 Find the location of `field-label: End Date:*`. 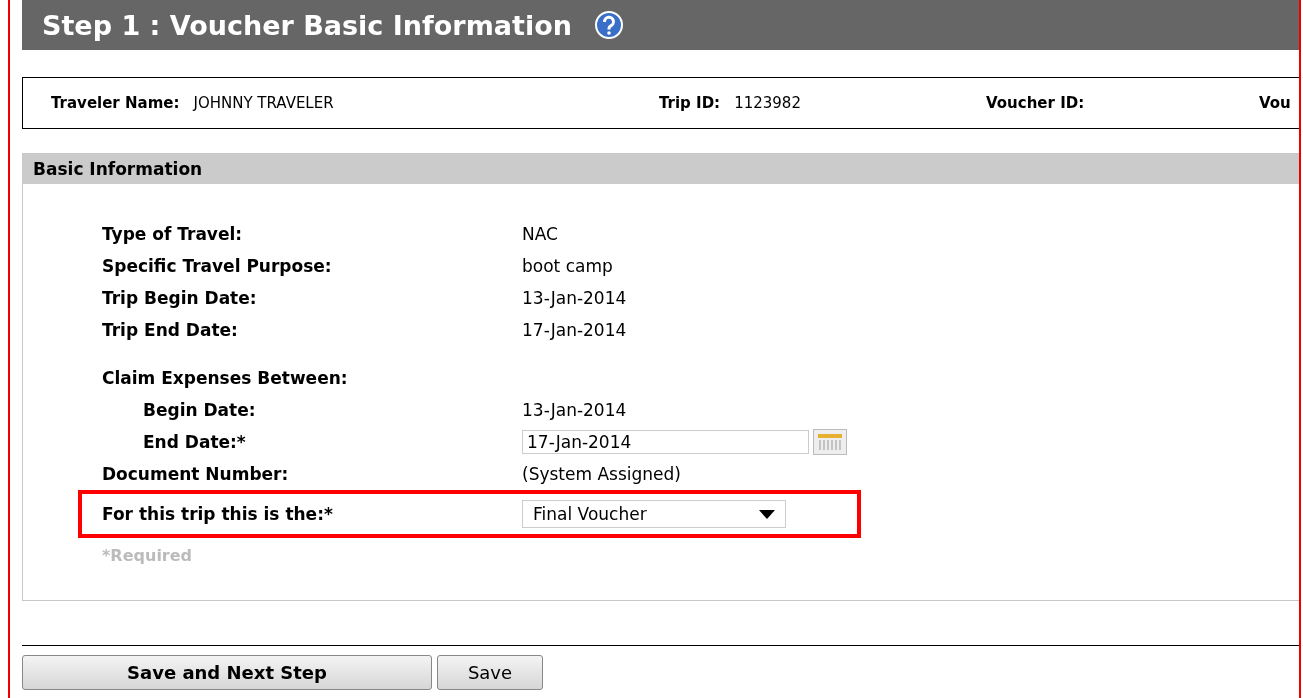

field-label: End Date:* is located at coordinates (195, 442).